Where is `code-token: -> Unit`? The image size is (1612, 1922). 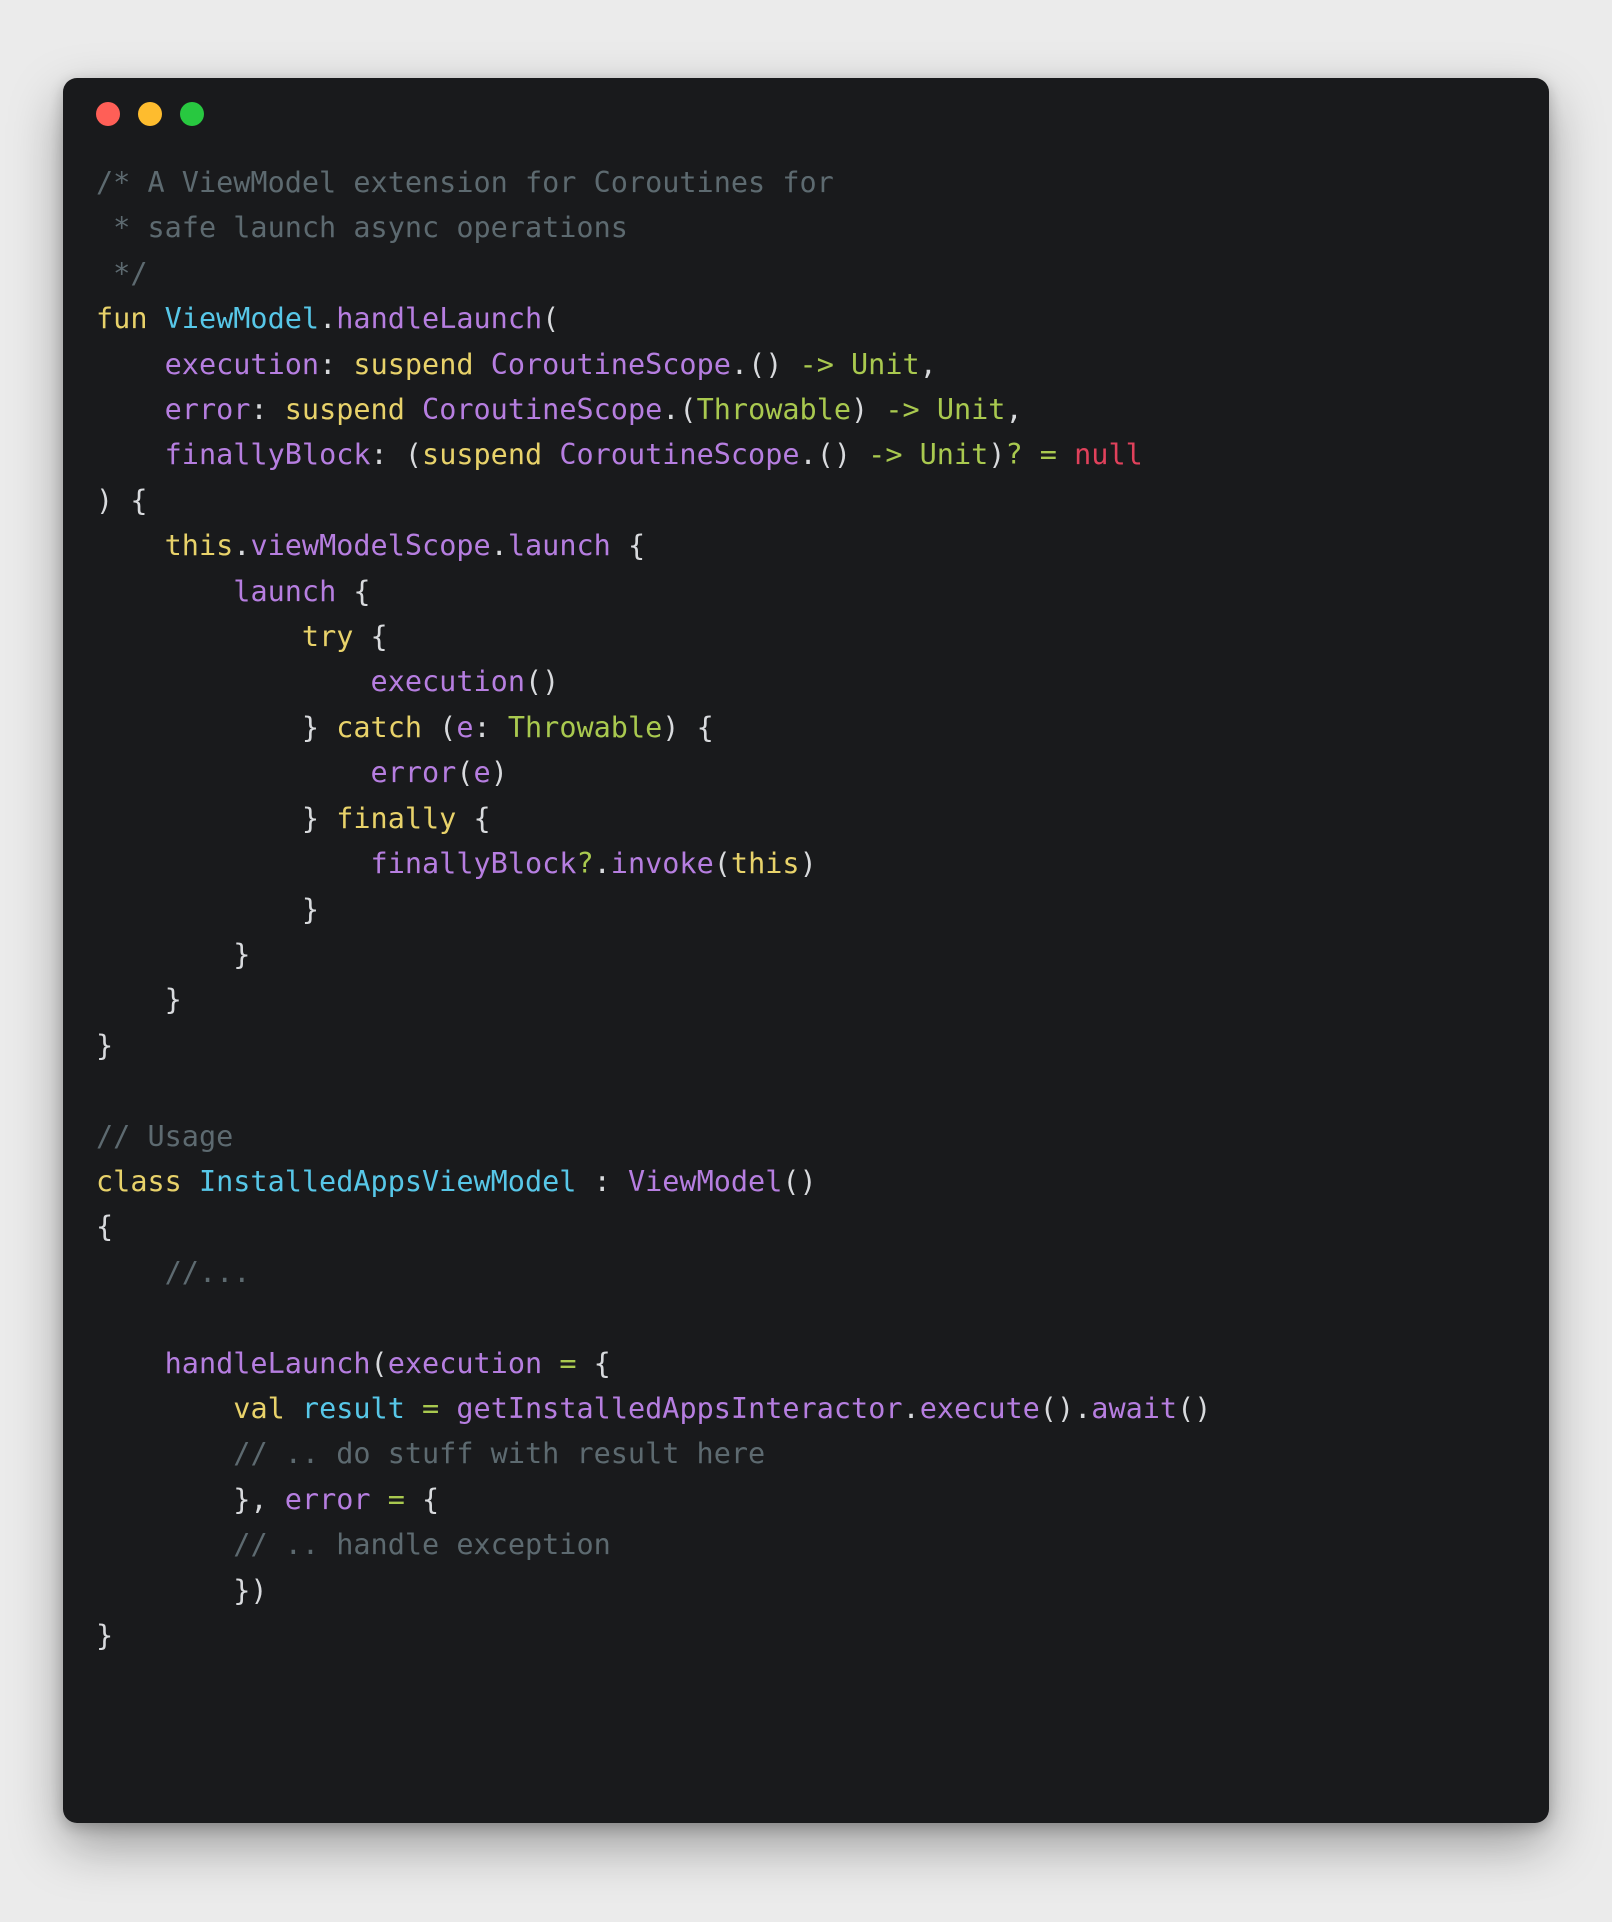 code-token: -> Unit is located at coordinates (859, 364).